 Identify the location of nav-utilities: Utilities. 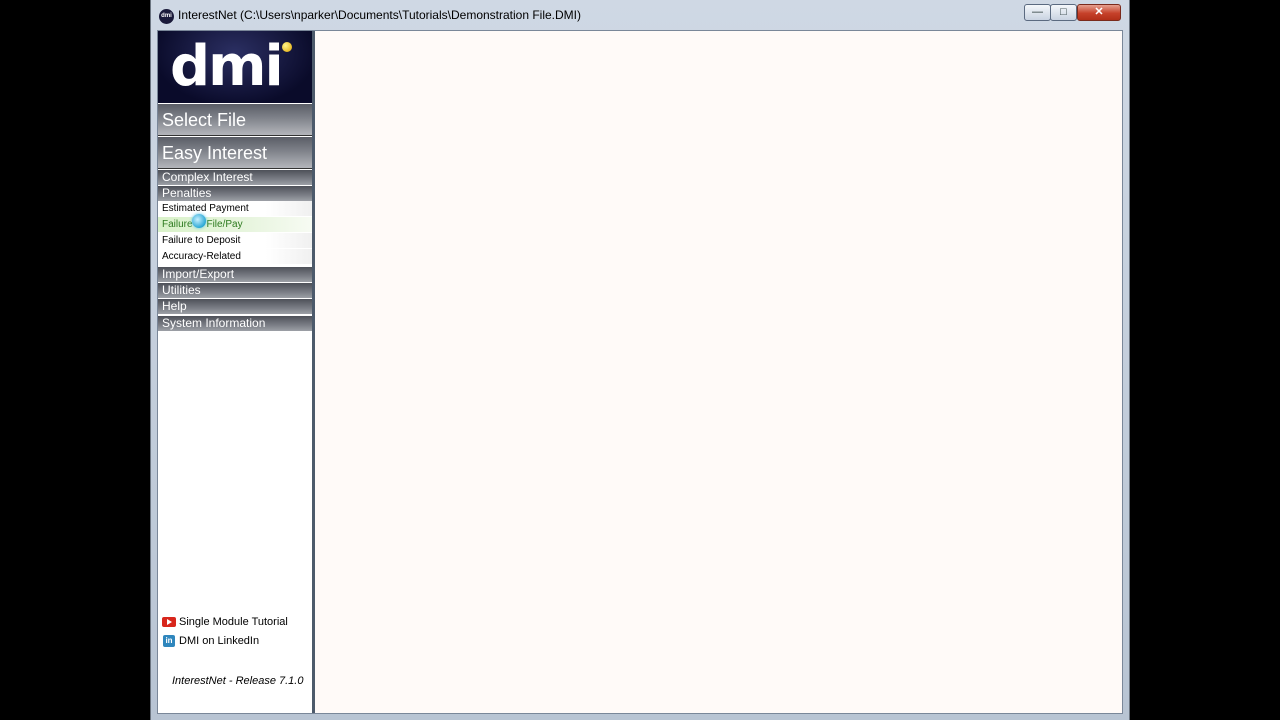
(235, 290).